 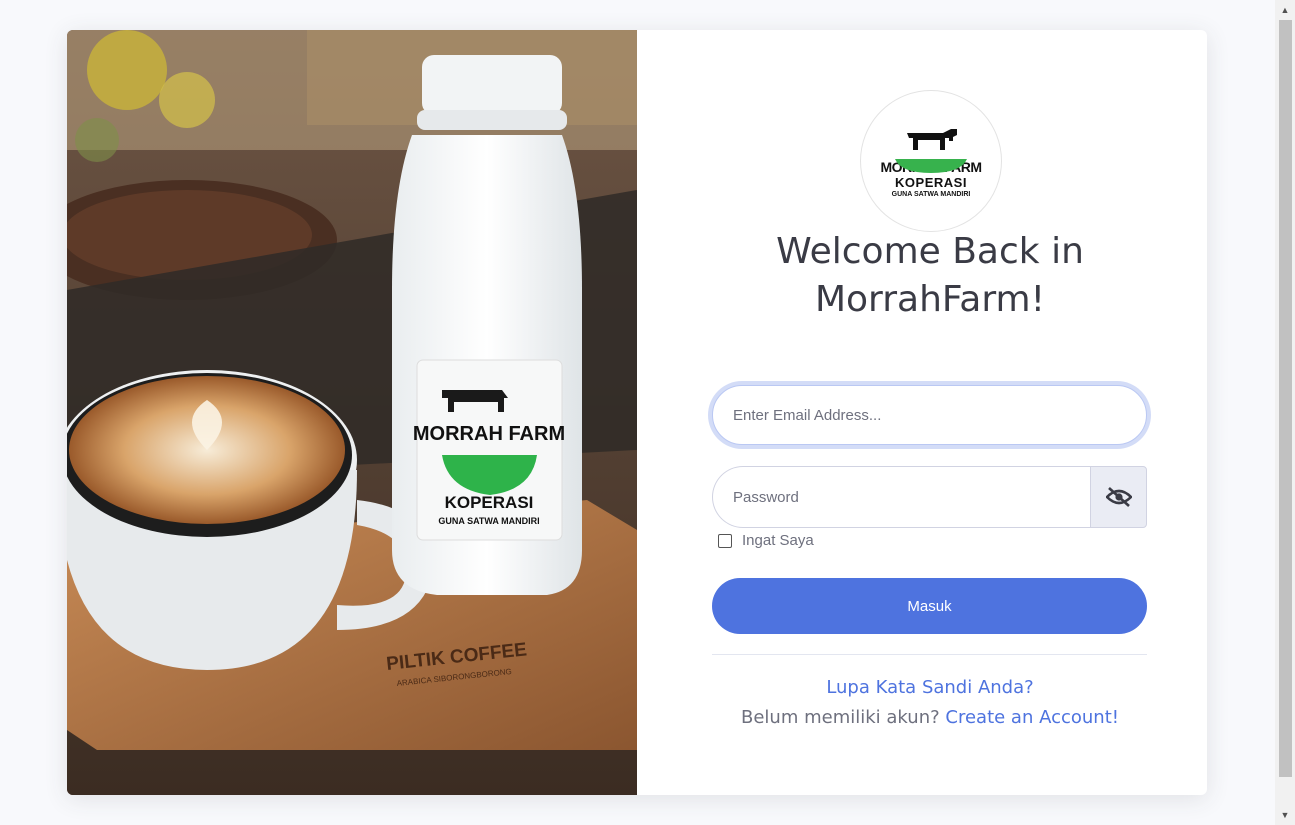 I want to click on bottle-sub2-text: GUNA SATWA MANDIRI, so click(x=488, y=521).